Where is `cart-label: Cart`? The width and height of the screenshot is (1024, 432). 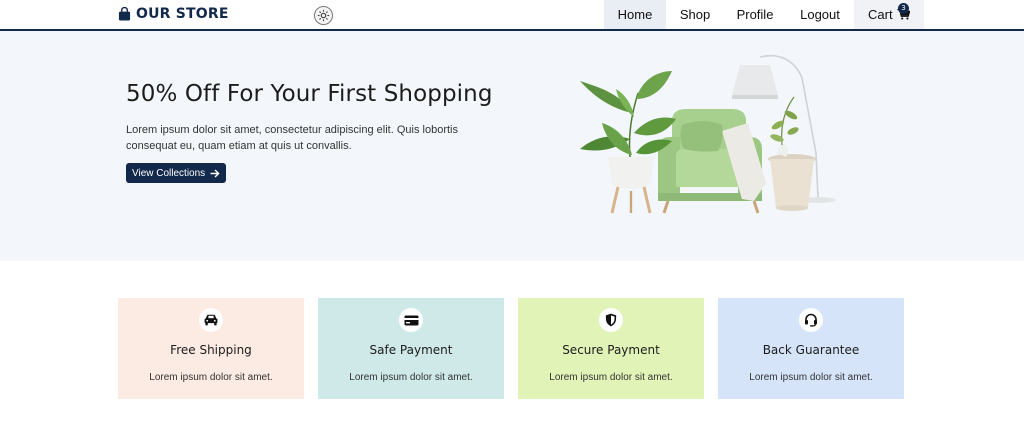
cart-label: Cart is located at coordinates (880, 14).